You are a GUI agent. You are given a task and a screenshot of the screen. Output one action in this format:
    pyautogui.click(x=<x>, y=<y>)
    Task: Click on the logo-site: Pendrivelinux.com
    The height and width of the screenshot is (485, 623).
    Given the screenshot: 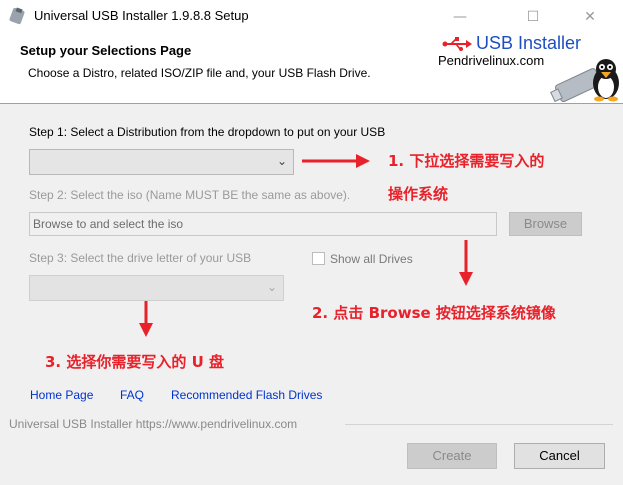 What is the action you would take?
    pyautogui.click(x=491, y=60)
    